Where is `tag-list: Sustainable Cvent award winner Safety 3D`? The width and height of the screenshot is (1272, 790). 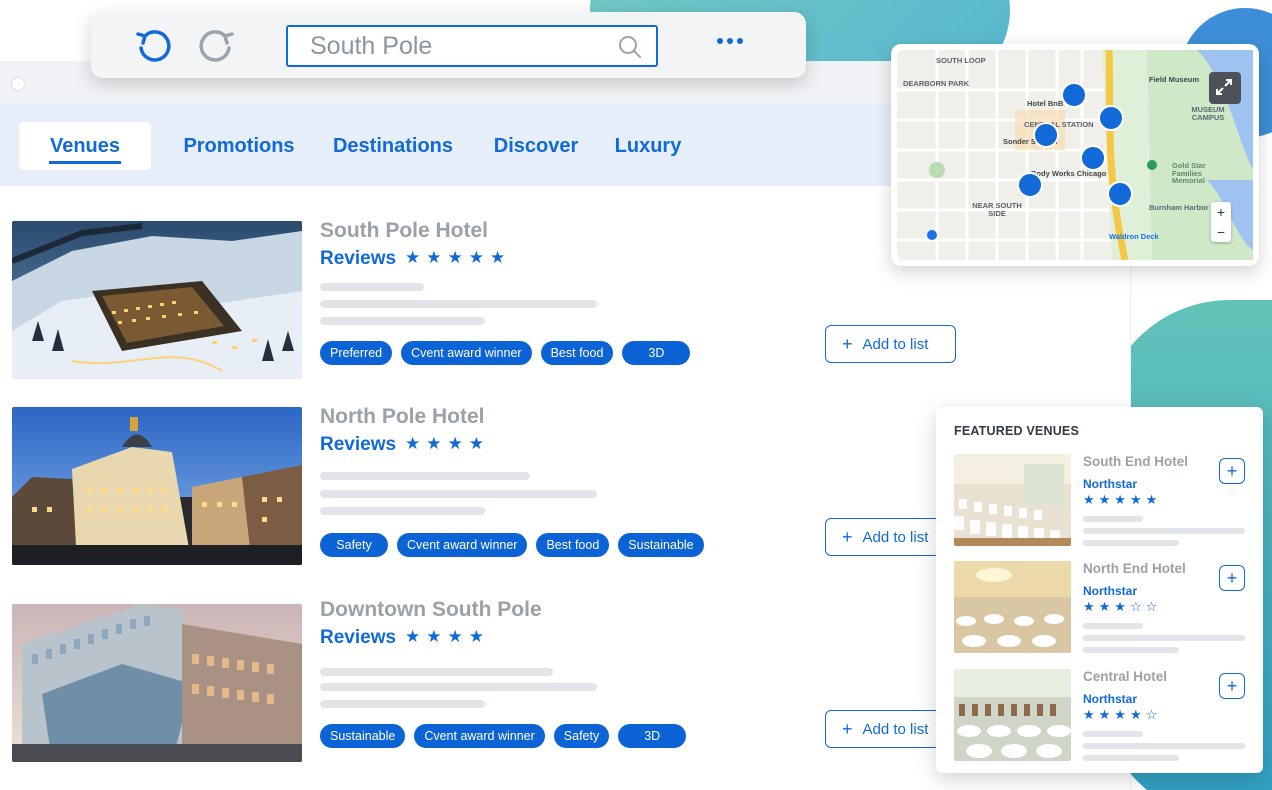
tag-list: Sustainable Cvent award winner Safety 3D is located at coordinates (503, 736).